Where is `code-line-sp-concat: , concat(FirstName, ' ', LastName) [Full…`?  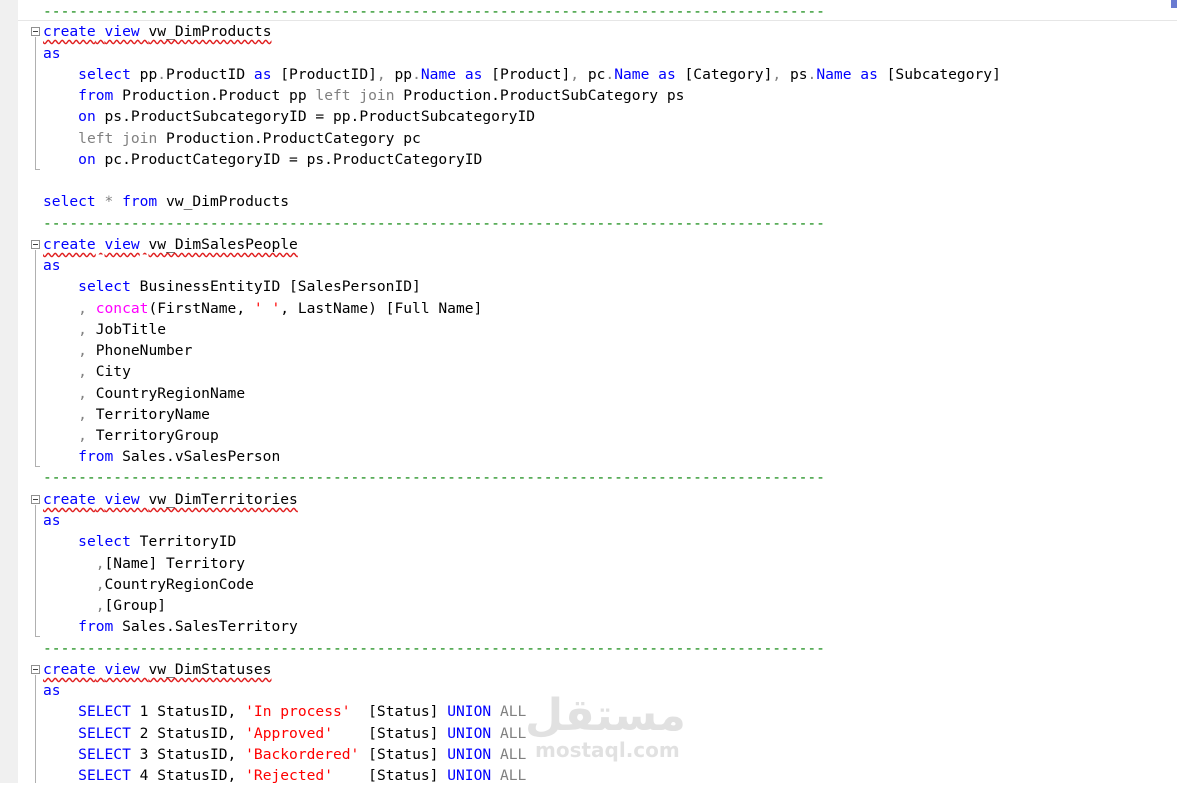 code-line-sp-concat: , concat(FirstName, ' ', LastName) [Full… is located at coordinates (280, 308).